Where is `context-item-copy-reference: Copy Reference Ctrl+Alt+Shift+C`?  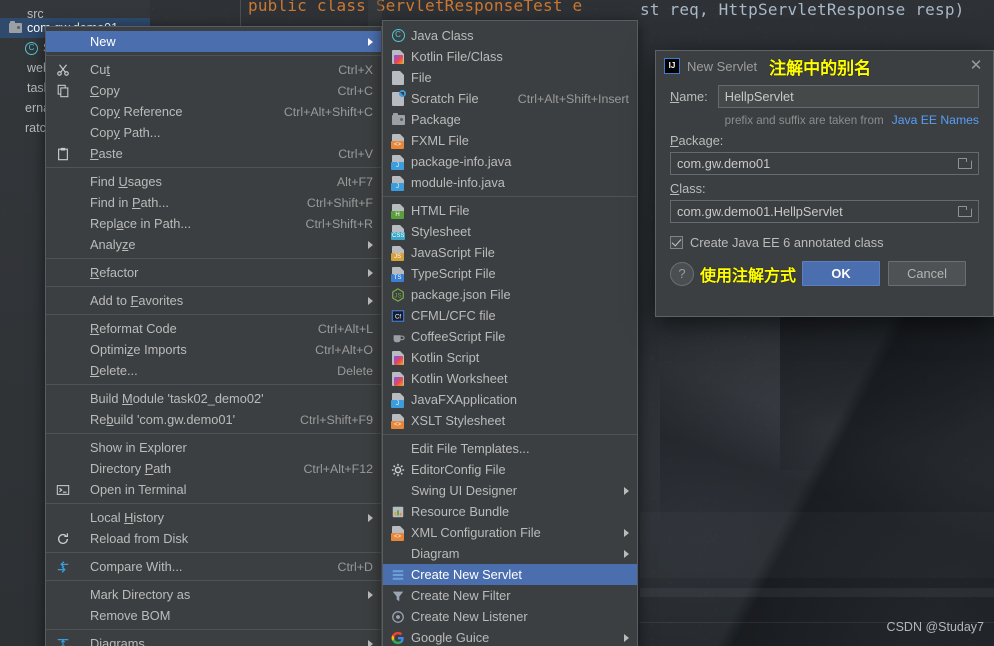
context-item-copy-reference: Copy Reference Ctrl+Alt+Shift+C is located at coordinates (213, 111).